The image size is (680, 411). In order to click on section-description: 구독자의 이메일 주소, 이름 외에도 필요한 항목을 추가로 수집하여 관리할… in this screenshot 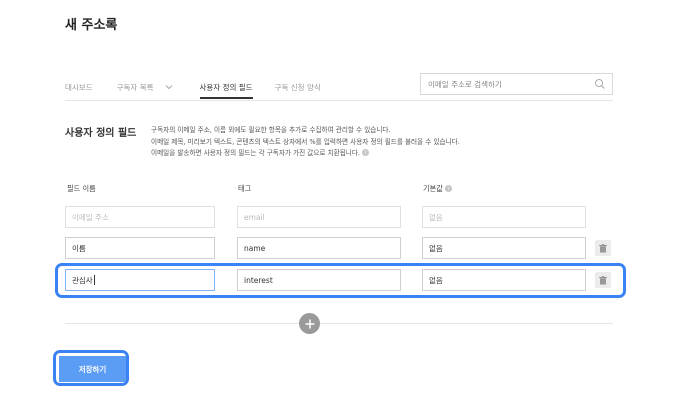, I will do `click(305, 142)`.